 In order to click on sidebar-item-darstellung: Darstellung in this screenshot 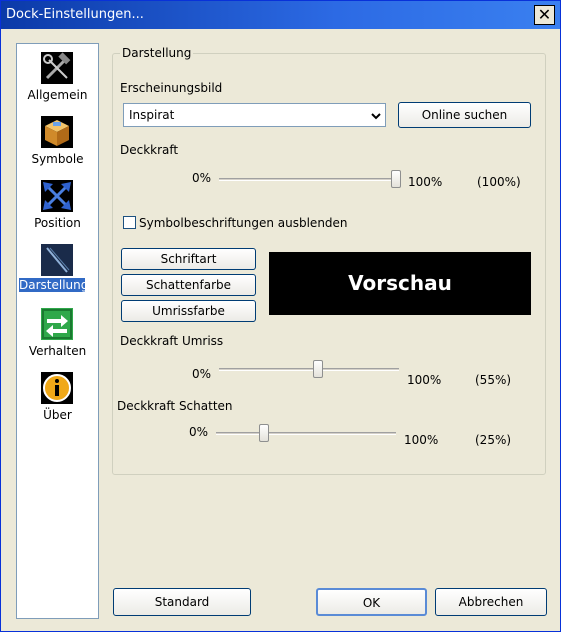, I will do `click(57, 271)`.